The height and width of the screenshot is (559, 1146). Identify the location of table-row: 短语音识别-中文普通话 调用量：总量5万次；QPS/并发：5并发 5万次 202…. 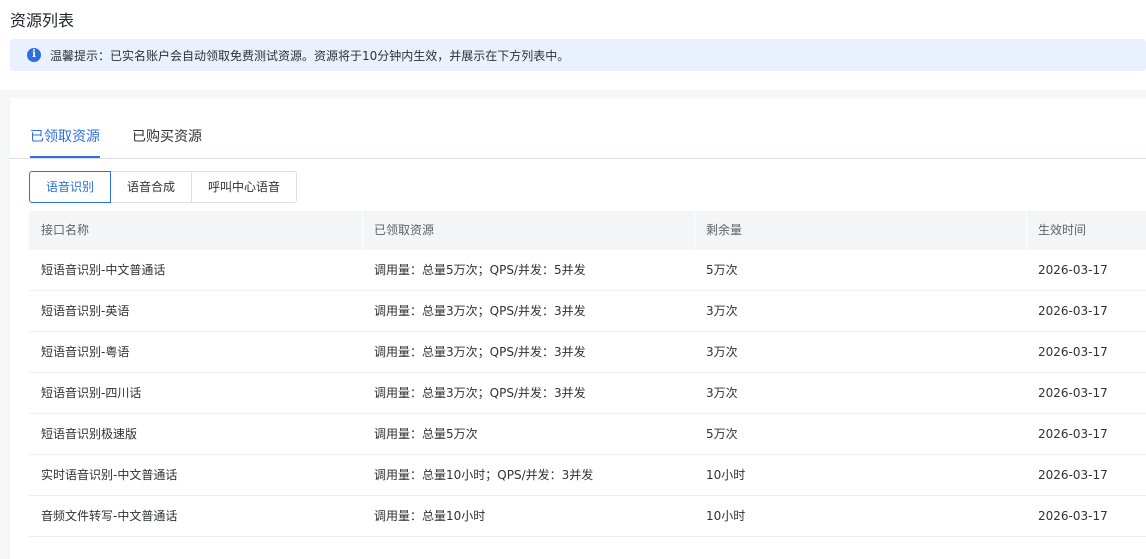
(587, 270).